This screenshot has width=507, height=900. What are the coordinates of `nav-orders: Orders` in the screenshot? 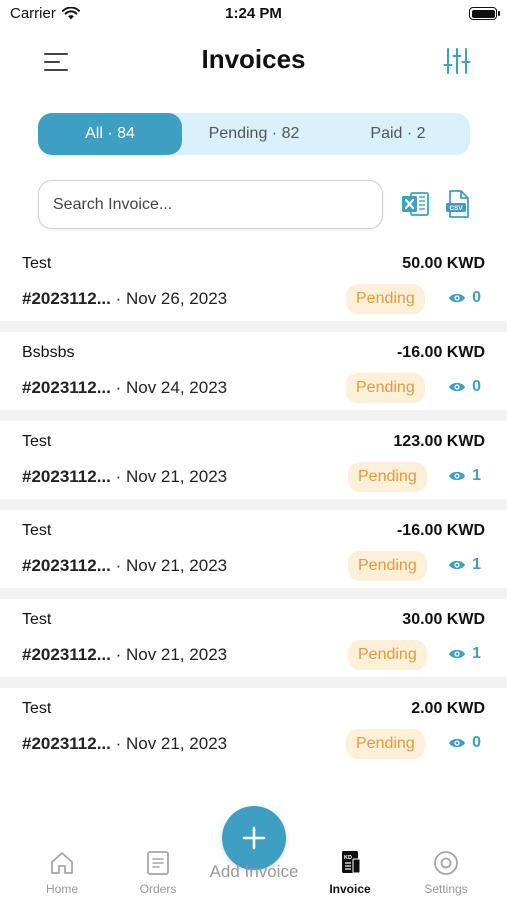 It's located at (158, 873).